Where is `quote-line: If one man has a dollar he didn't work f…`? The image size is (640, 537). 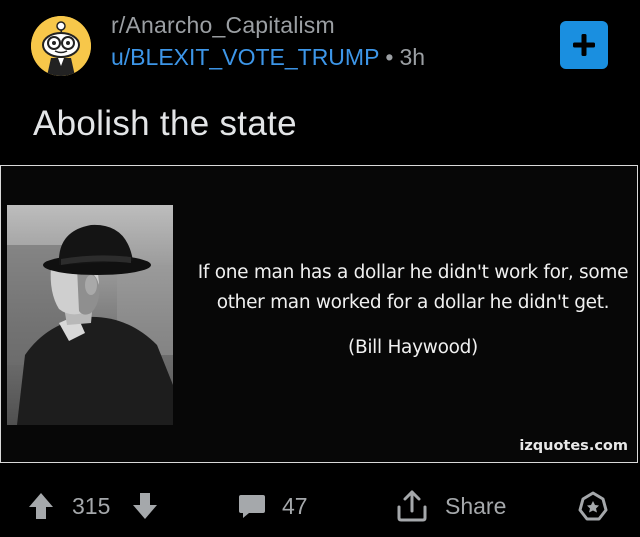 quote-line: If one man has a dollar he didn't work f… is located at coordinates (413, 272).